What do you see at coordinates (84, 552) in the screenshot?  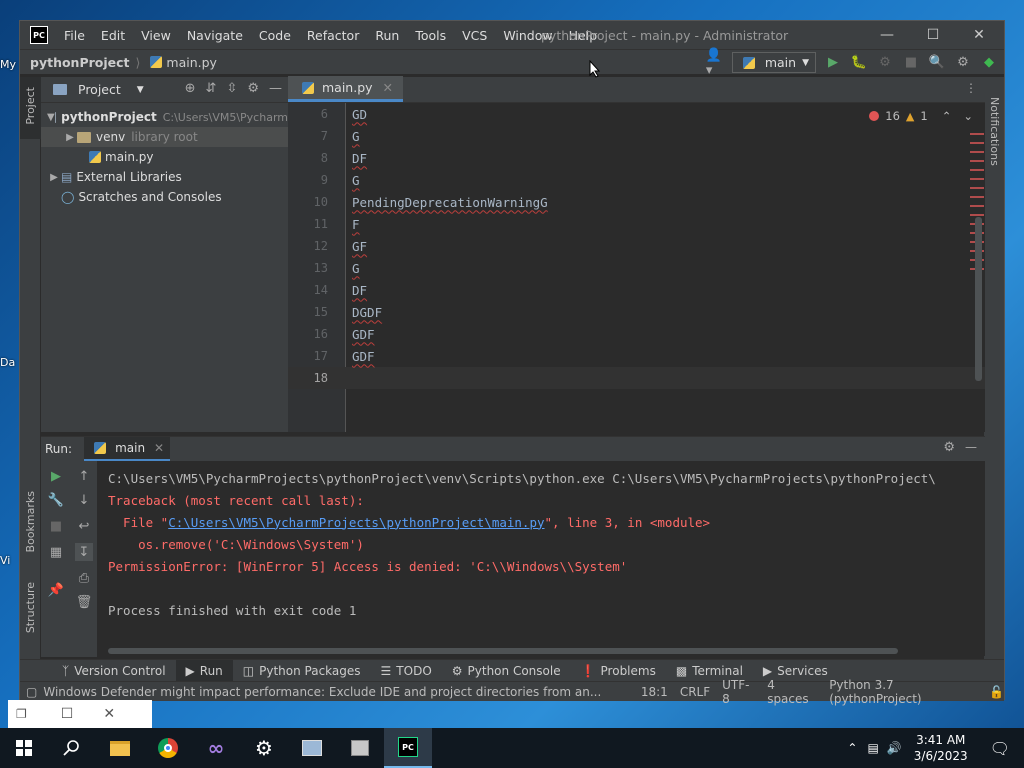 I see `scroll-to-end-icon: ↧` at bounding box center [84, 552].